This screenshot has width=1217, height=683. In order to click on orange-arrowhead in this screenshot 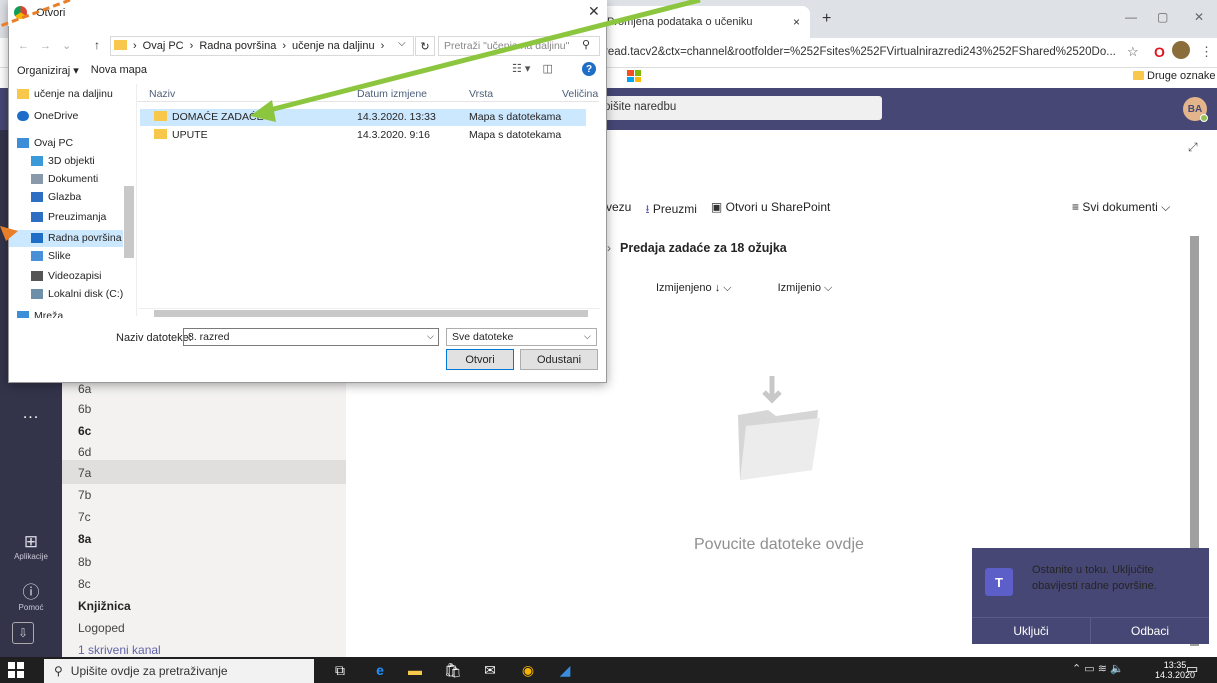, I will do `click(9, 233)`.